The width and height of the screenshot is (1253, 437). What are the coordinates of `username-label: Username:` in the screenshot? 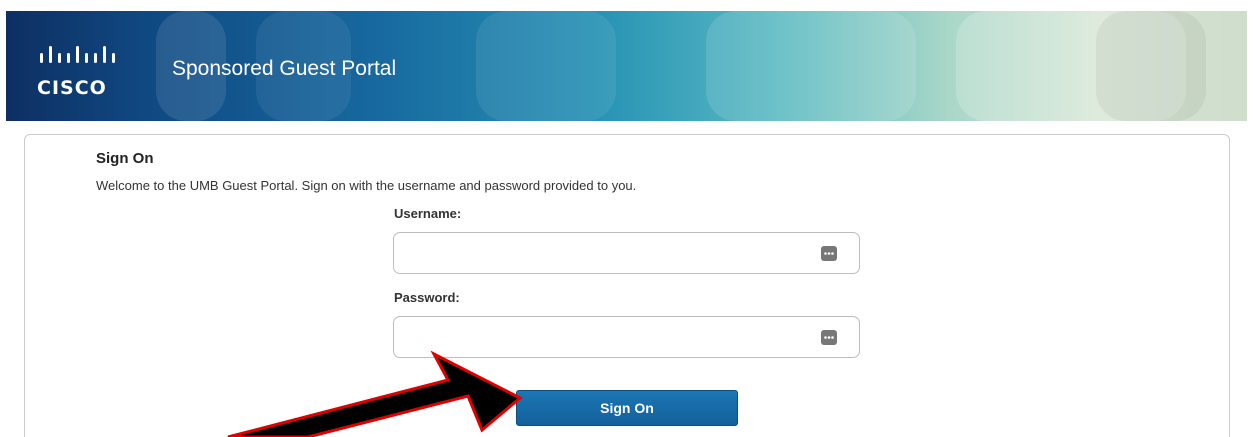 It's located at (428, 213).